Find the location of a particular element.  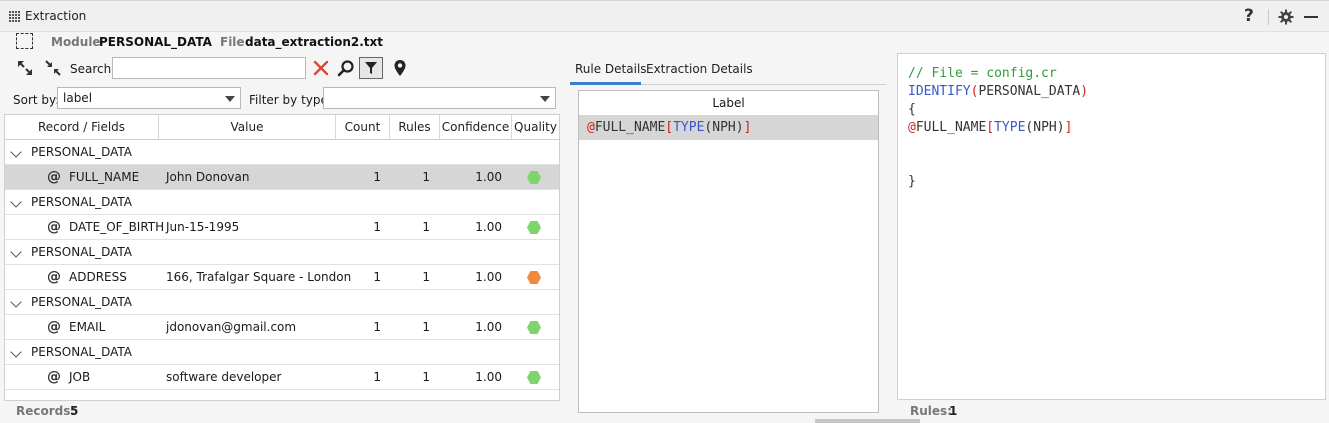

code-paren-close: ) is located at coordinates (1084, 91).